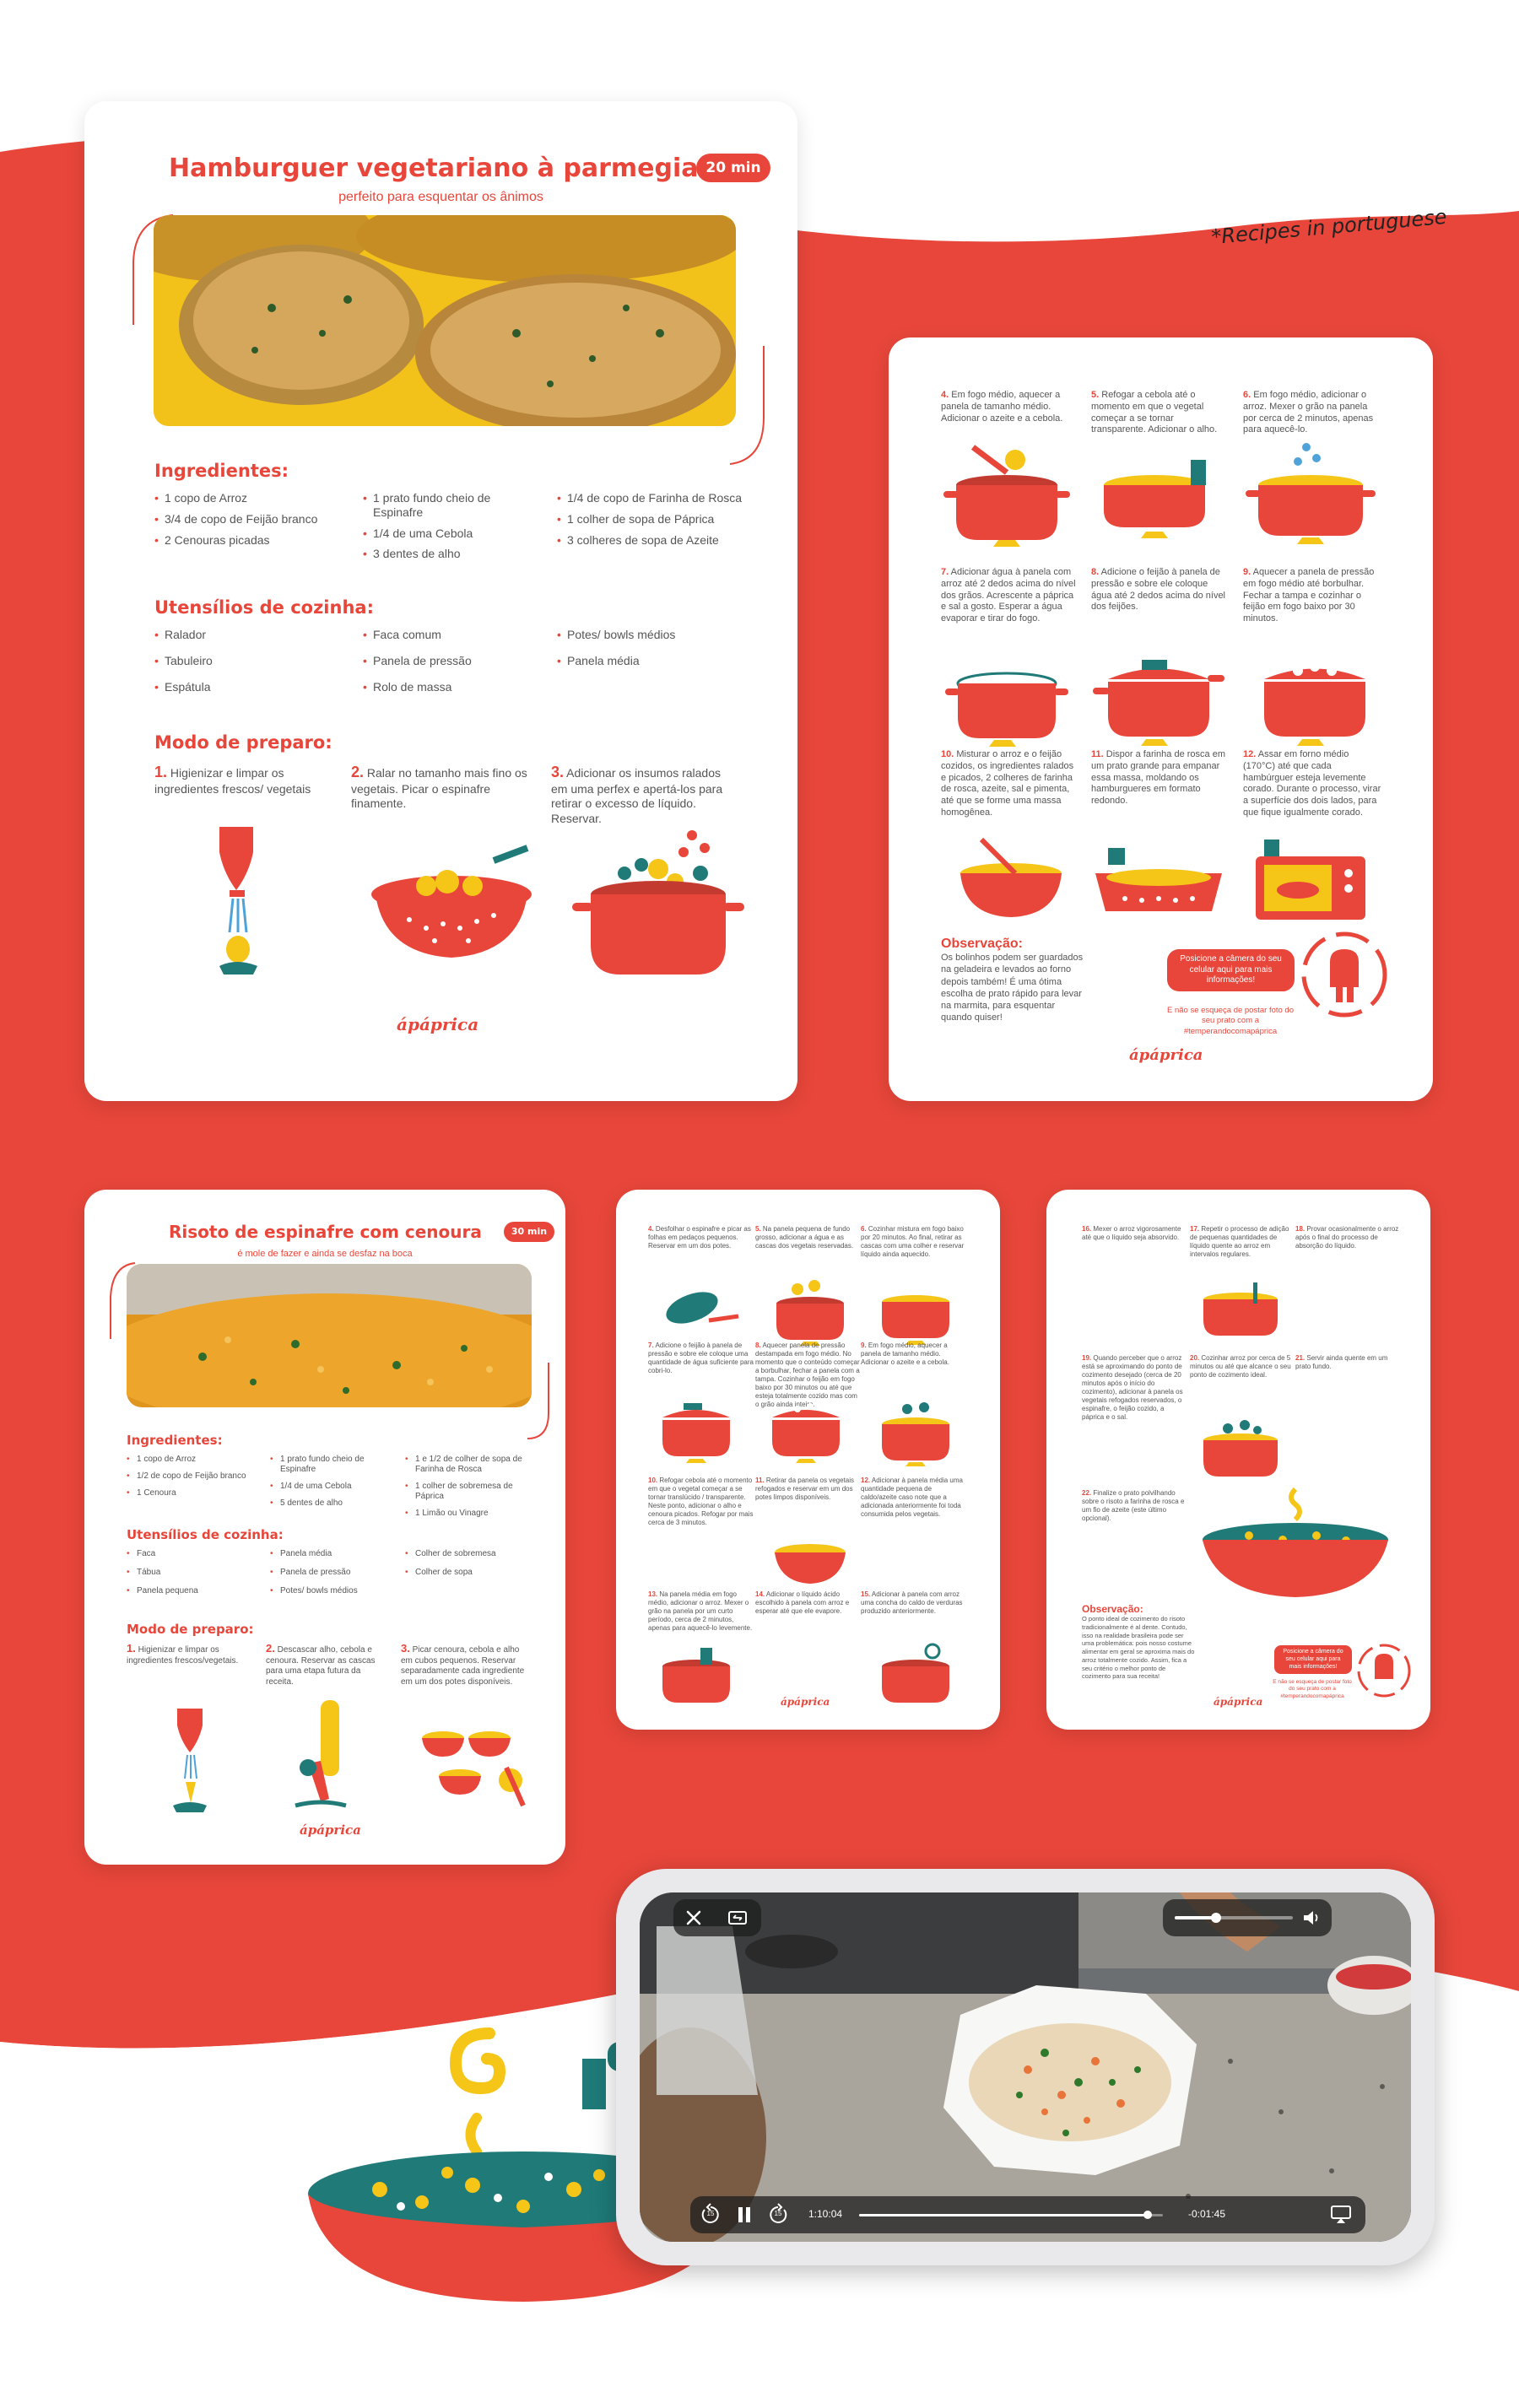 The width and height of the screenshot is (1519, 2408). I want to click on step-number: 17., so click(1195, 1229).